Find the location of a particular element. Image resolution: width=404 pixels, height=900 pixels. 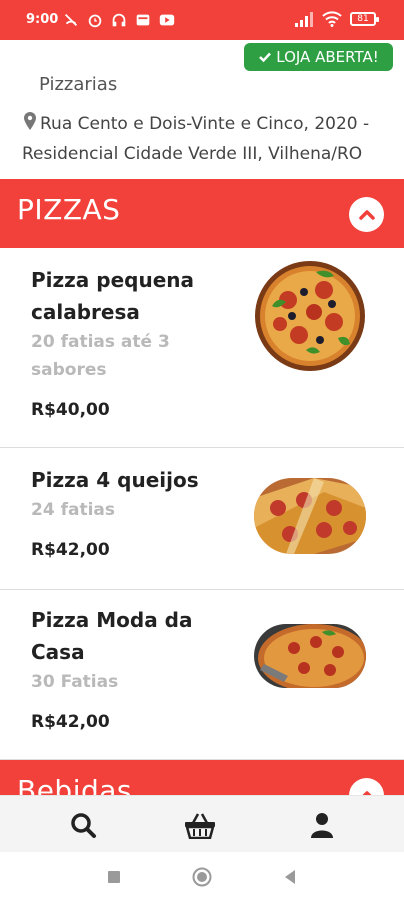

product-description: 20 fatias até 3 sabores is located at coordinates (100, 356).